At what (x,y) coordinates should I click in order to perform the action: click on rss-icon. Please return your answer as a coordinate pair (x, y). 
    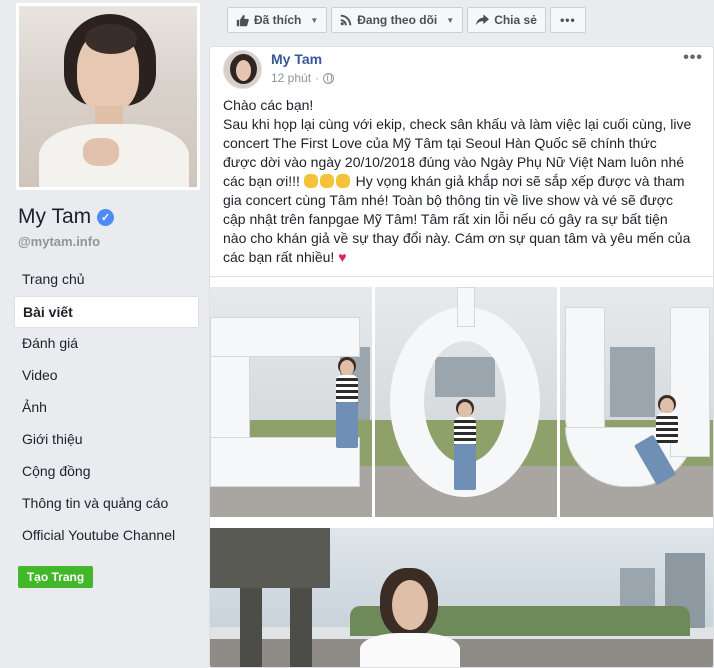
    Looking at the image, I should click on (346, 20).